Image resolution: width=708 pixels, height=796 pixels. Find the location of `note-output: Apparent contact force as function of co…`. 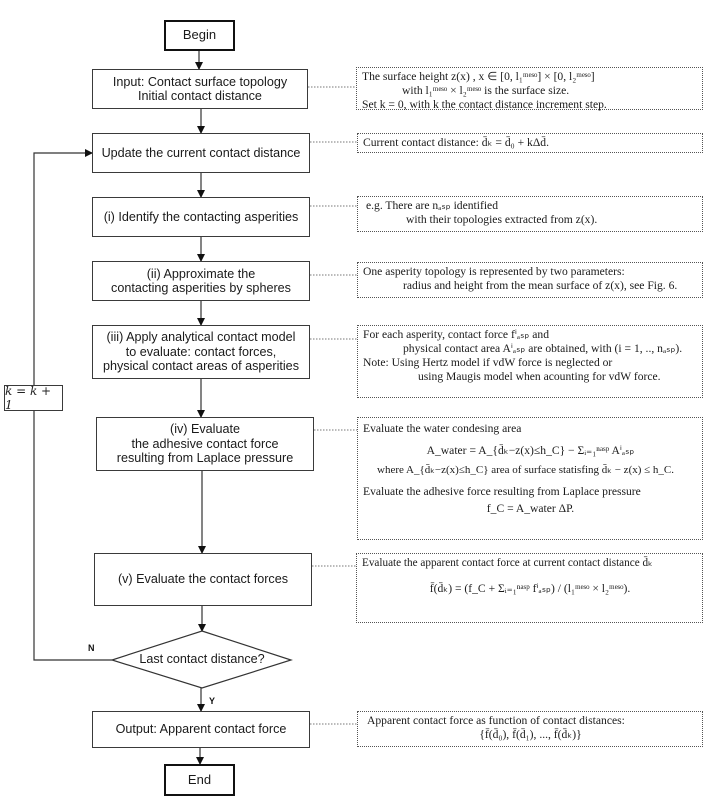

note-output: Apparent contact force as function of co… is located at coordinates (530, 729).